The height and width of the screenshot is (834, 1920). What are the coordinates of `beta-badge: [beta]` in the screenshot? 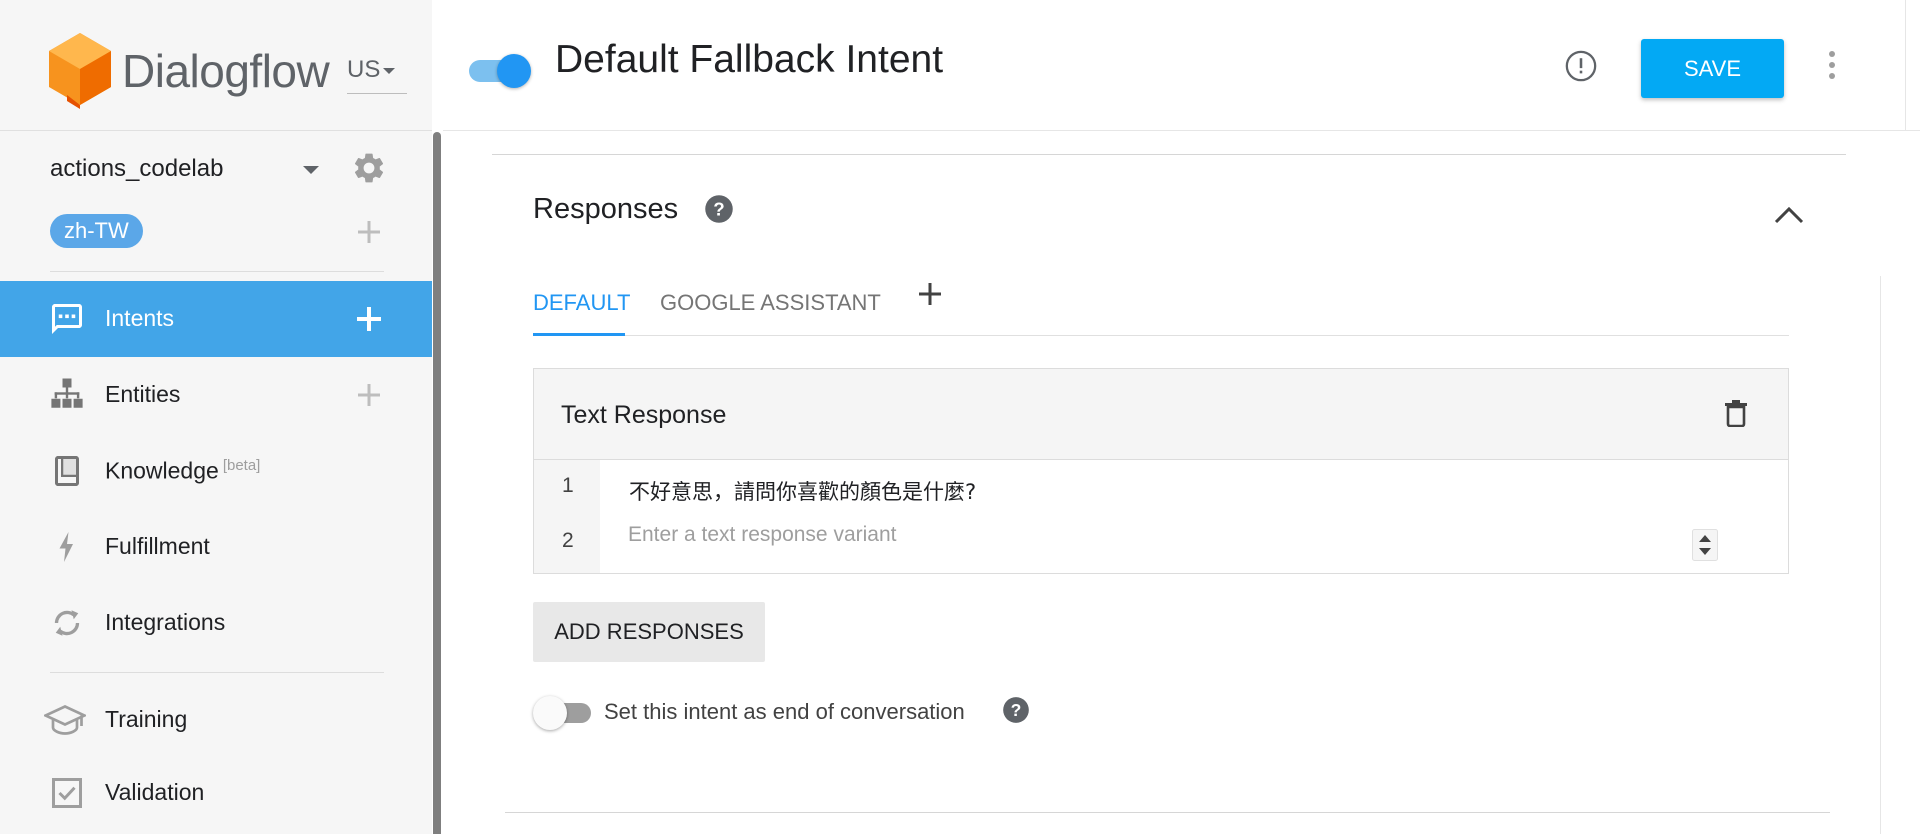 It's located at (241, 465).